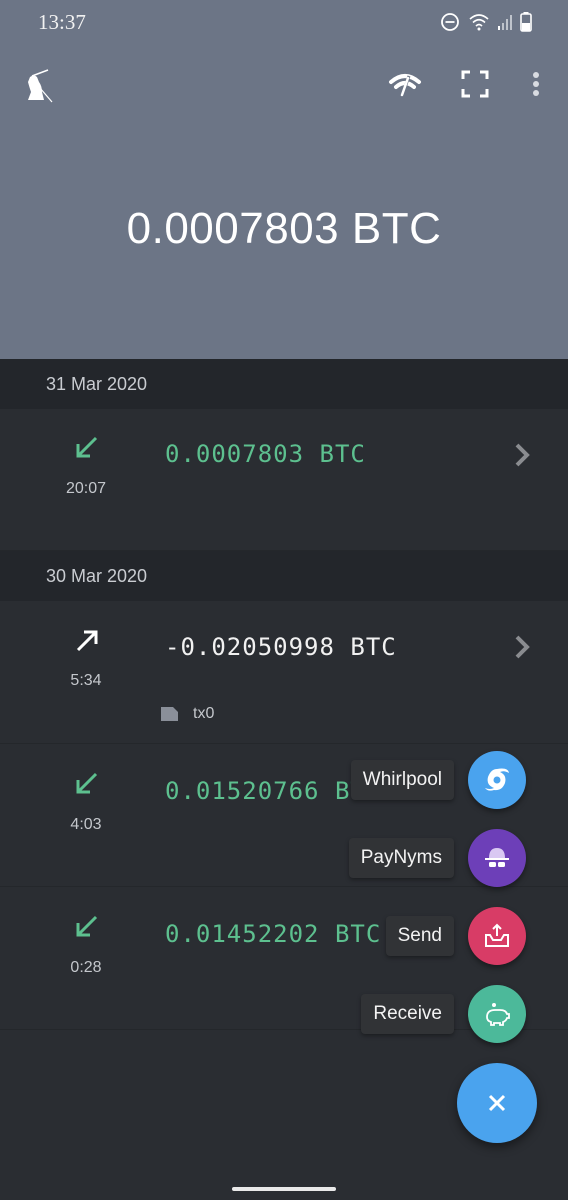  Describe the element at coordinates (419, 936) in the screenshot. I see `fab-send-label: Send` at that location.